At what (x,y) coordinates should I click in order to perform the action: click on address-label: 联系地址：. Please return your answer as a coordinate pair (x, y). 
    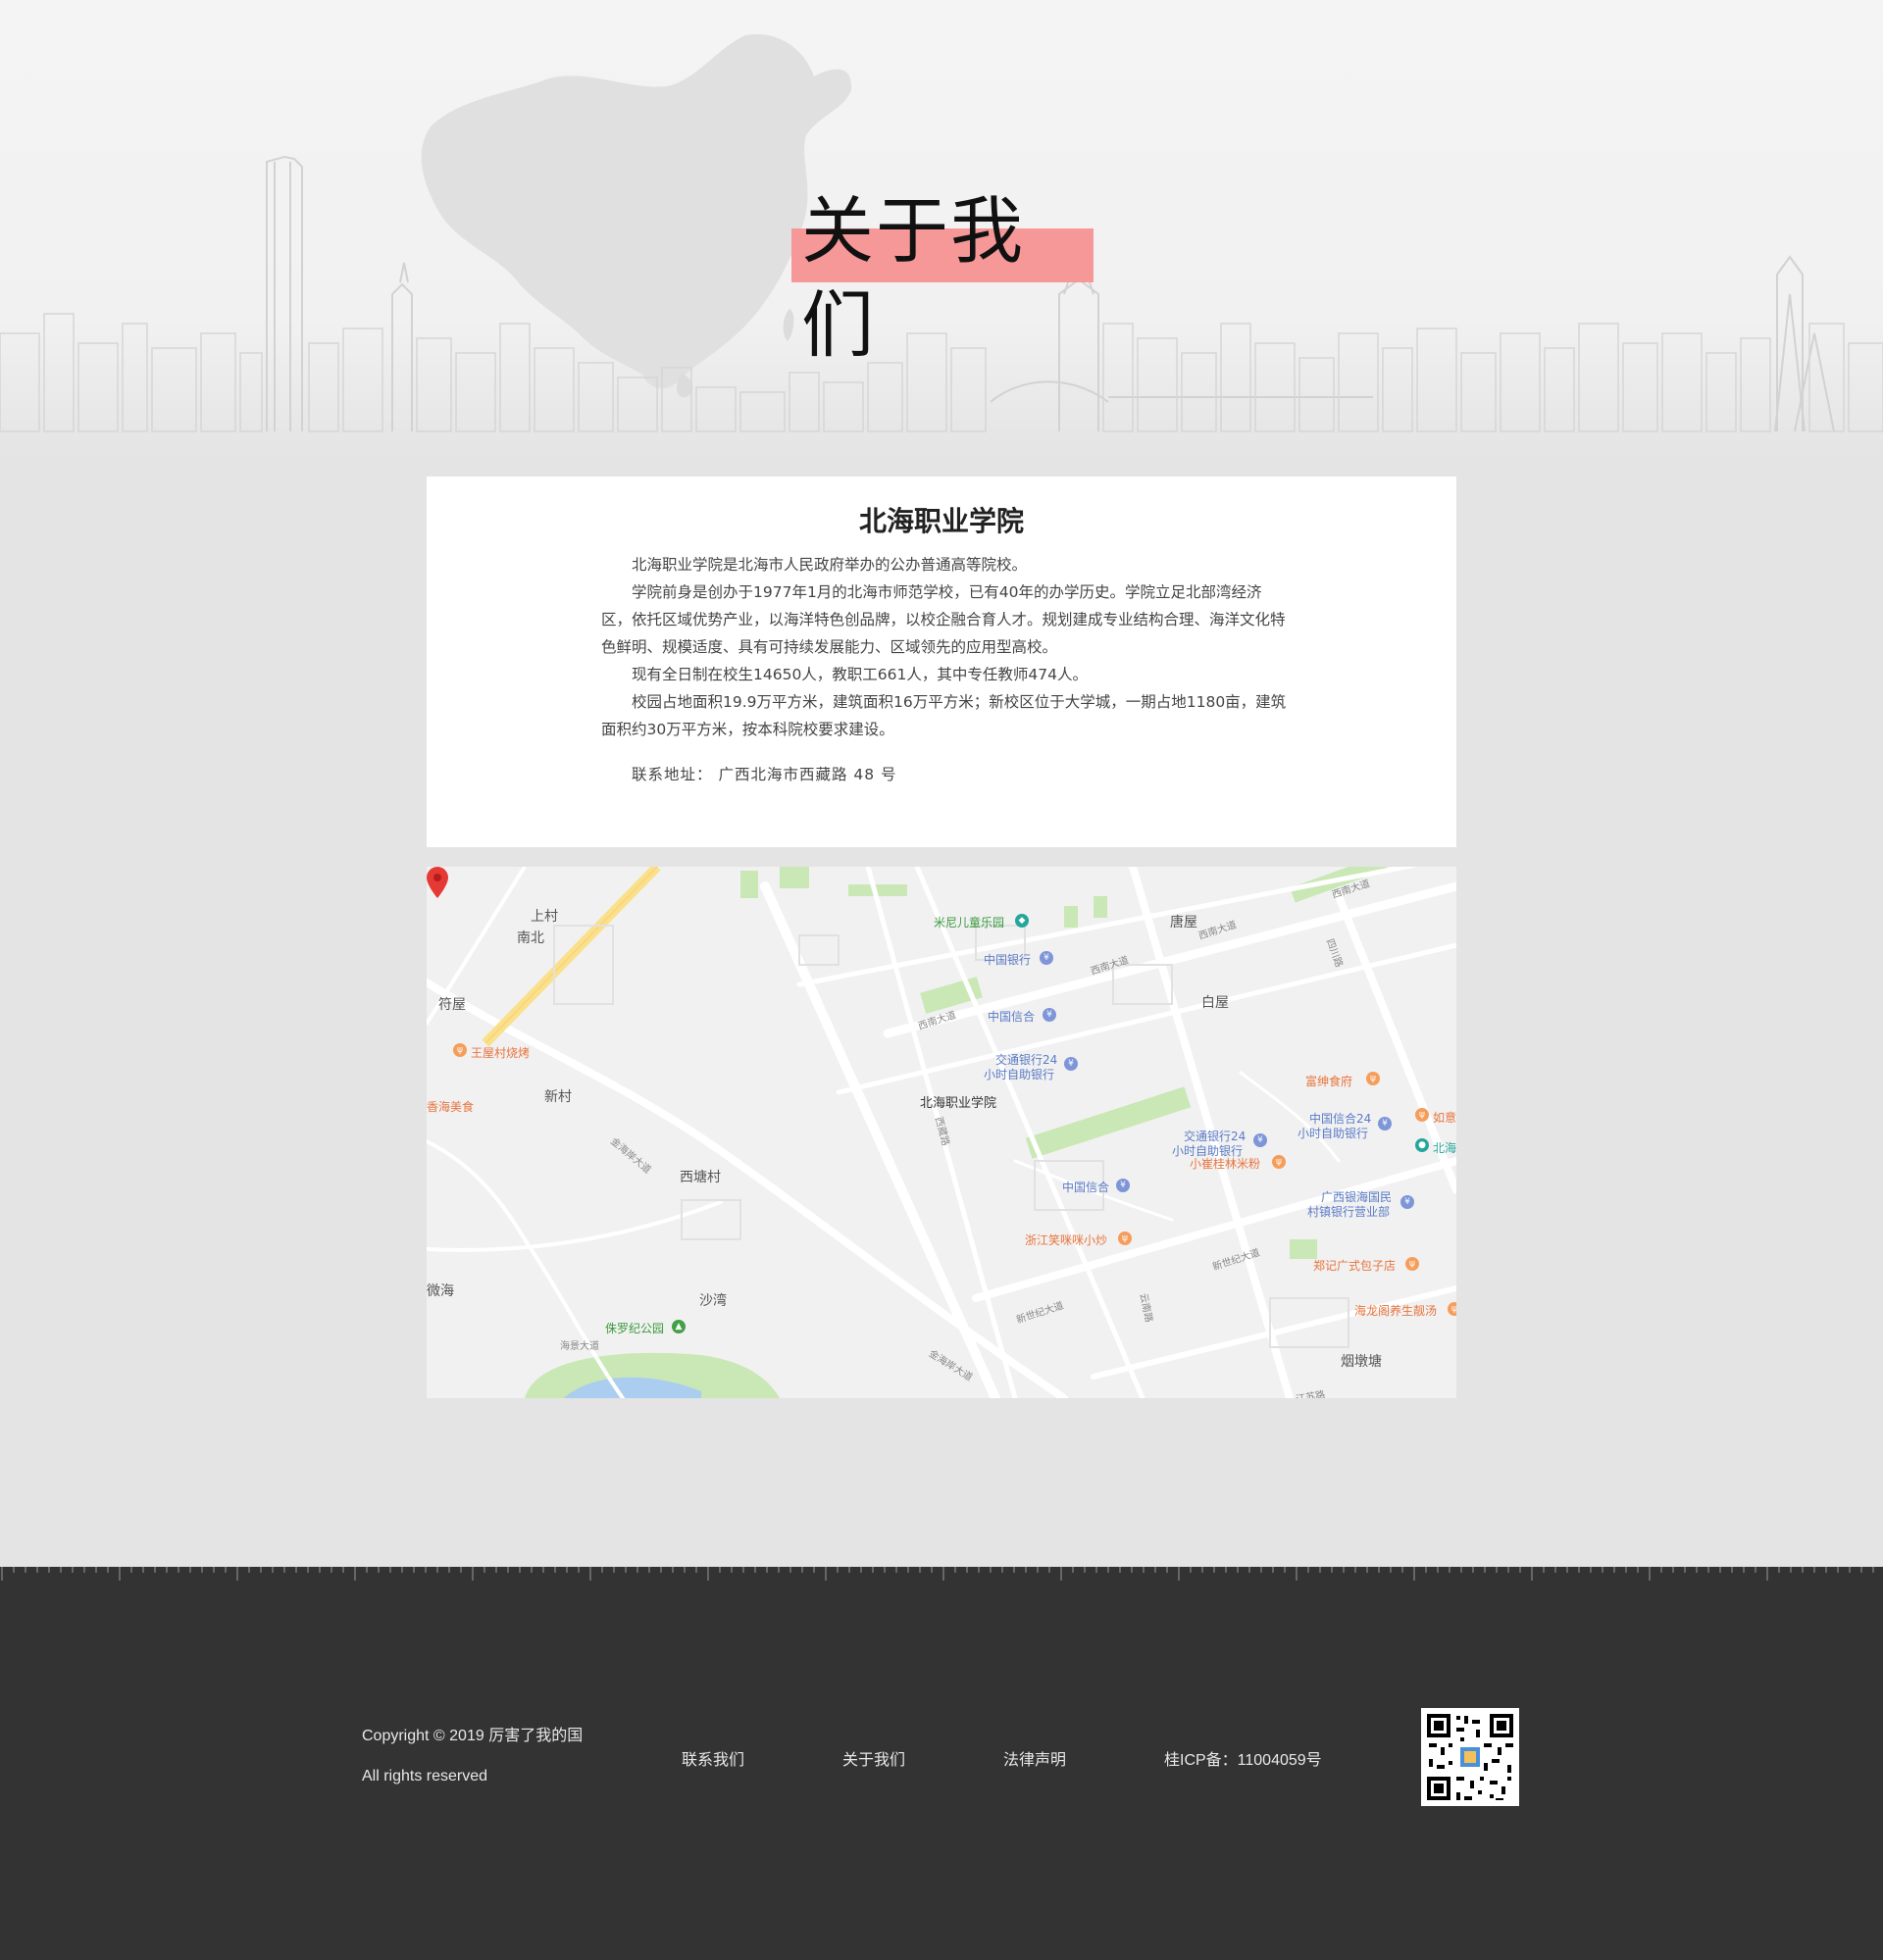
    Looking at the image, I should click on (672, 774).